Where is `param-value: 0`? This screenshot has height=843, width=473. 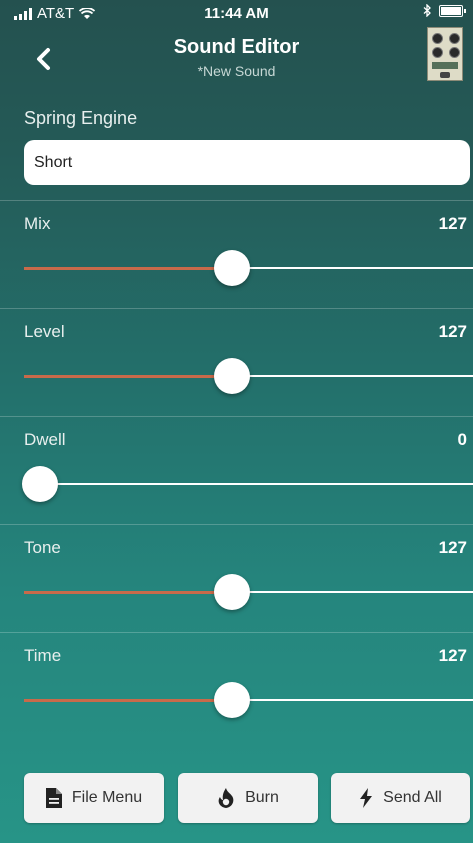
param-value: 0 is located at coordinates (462, 439).